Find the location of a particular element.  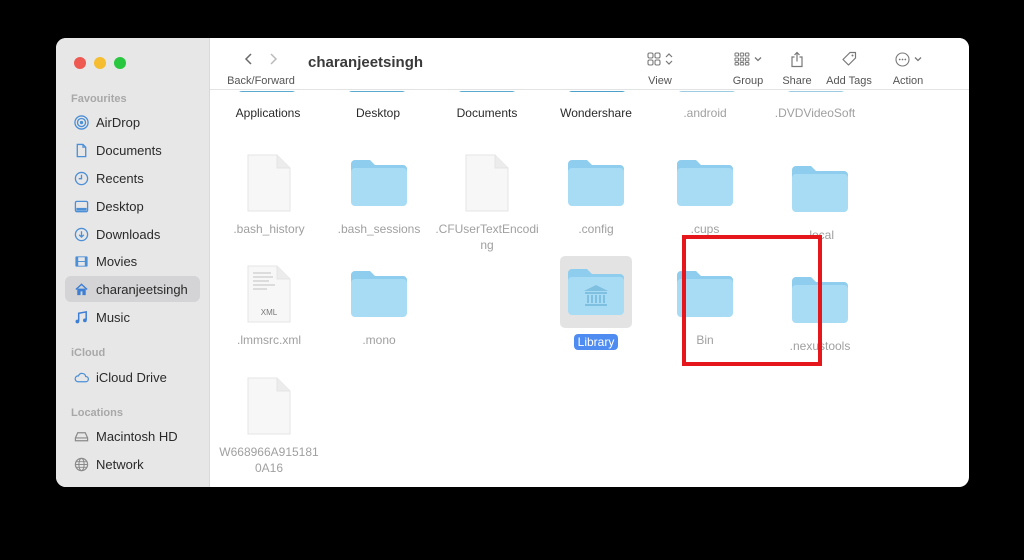

file-name: .mono is located at coordinates (379, 340).